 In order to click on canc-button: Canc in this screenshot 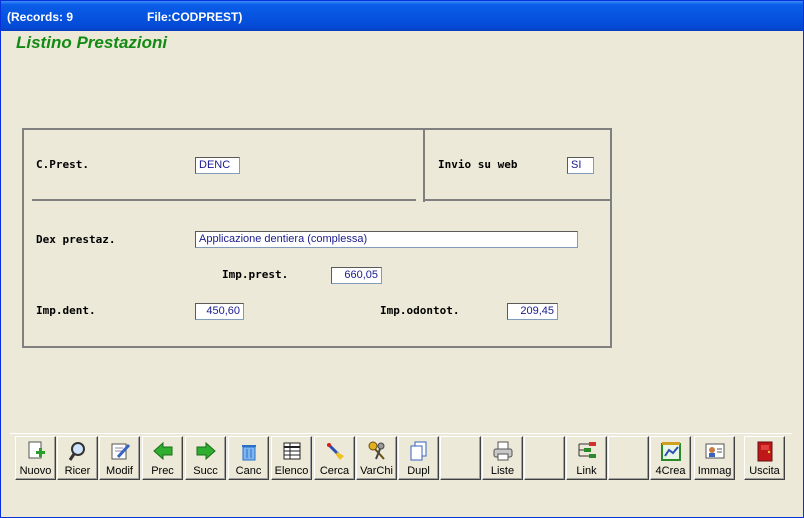, I will do `click(248, 458)`.